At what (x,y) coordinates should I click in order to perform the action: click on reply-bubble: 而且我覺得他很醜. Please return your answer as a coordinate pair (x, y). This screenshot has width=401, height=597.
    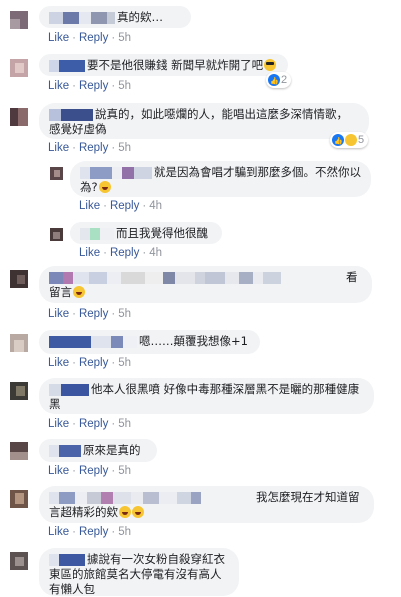
    Looking at the image, I should click on (146, 233).